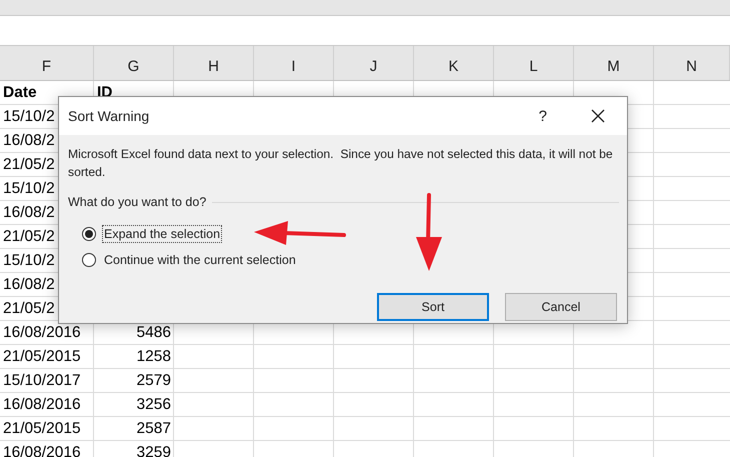  What do you see at coordinates (340, 163) in the screenshot?
I see `warning-message: Microsoft Excel found data next to your selection. Since you have not selected this data, it will not be sorted.` at bounding box center [340, 163].